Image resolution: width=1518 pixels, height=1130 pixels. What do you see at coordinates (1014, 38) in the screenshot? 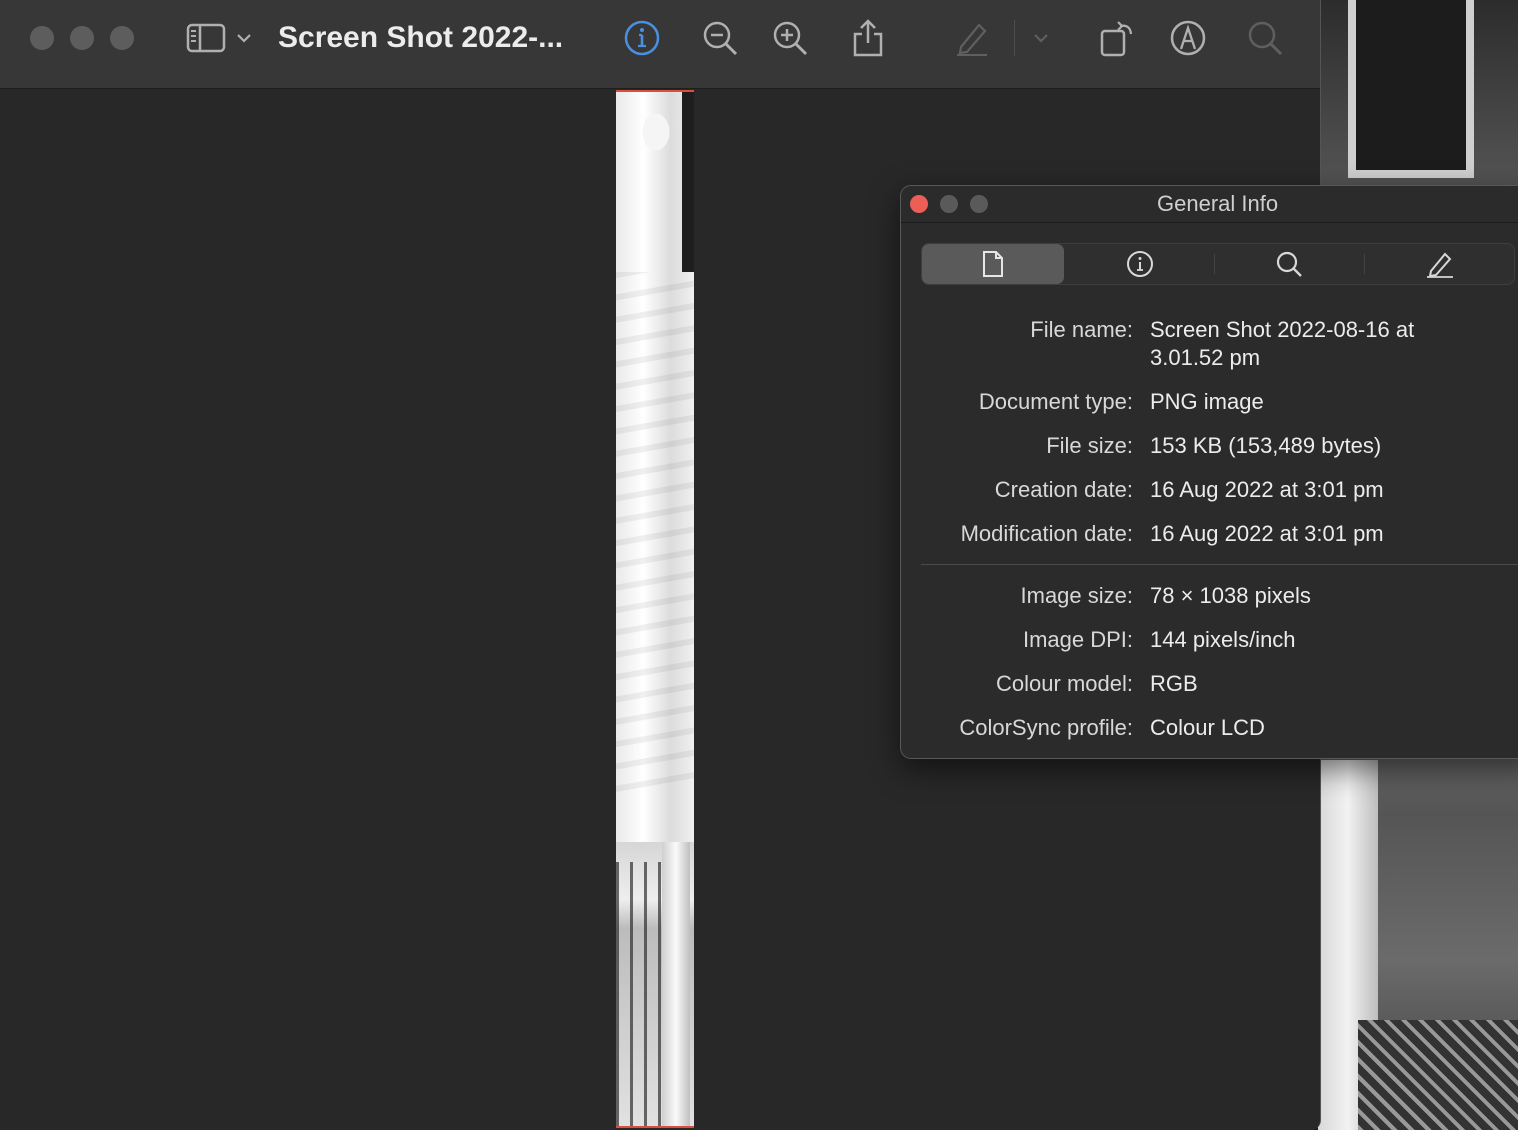
I see `toolbar-separator` at bounding box center [1014, 38].